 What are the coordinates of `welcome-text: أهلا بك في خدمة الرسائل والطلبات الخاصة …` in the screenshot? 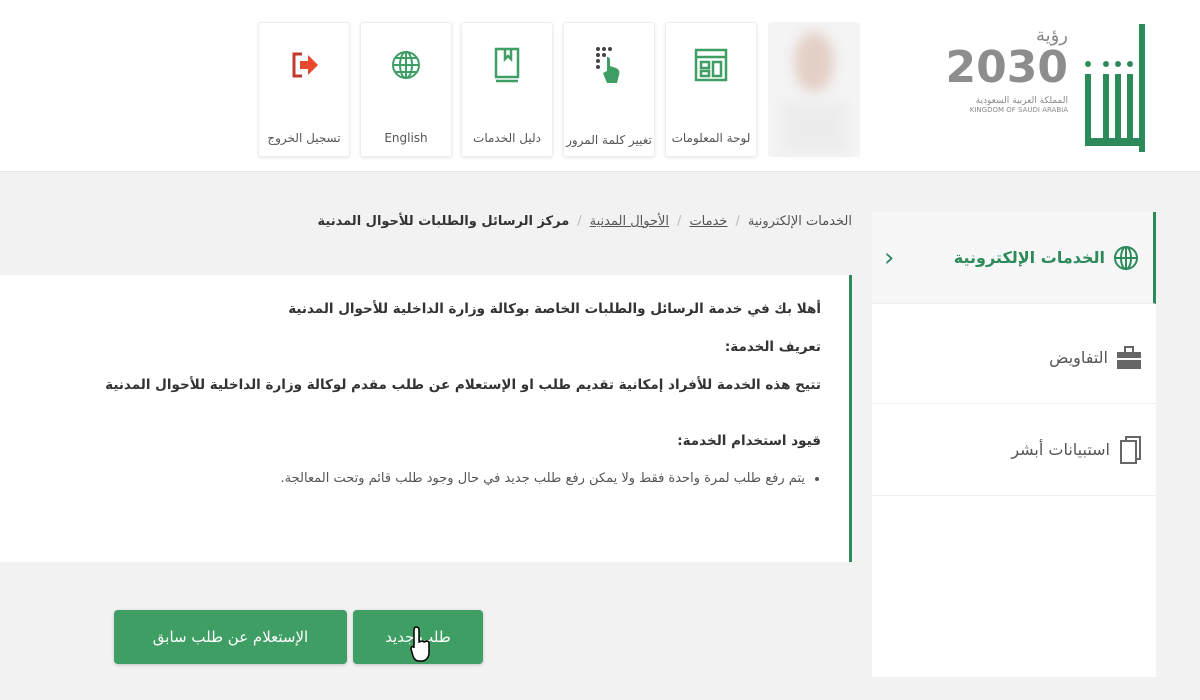 It's located at (554, 309).